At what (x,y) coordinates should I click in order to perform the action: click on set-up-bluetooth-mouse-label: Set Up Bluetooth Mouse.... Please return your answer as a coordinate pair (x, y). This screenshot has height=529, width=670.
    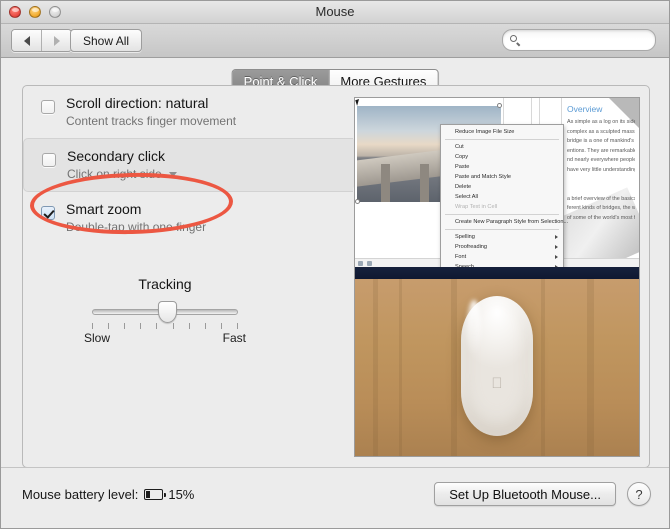
    Looking at the image, I should click on (525, 494).